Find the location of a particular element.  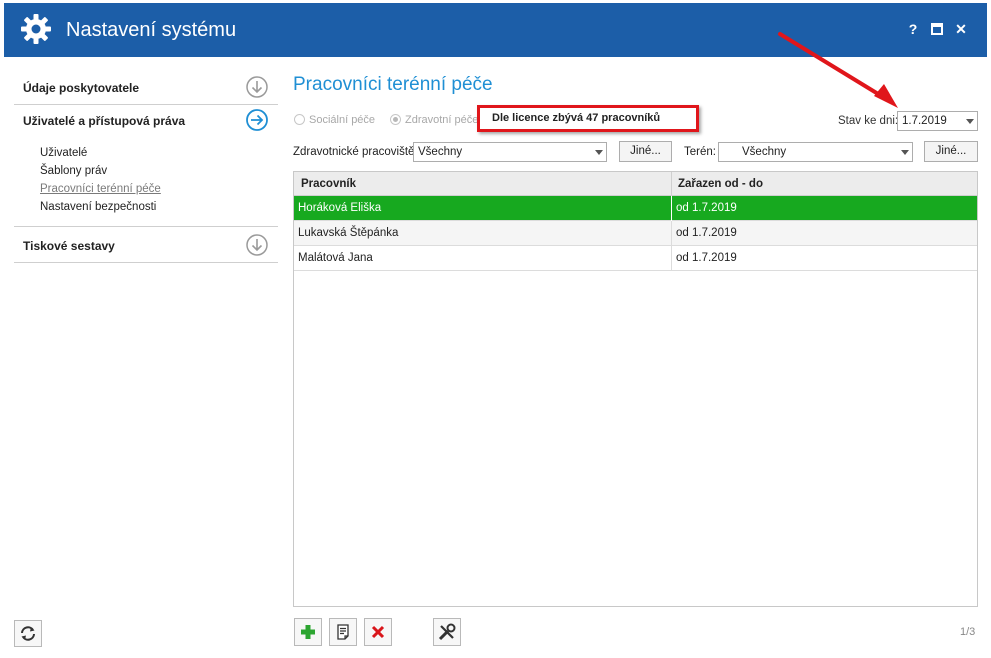

maximize-button is located at coordinates (937, 29).